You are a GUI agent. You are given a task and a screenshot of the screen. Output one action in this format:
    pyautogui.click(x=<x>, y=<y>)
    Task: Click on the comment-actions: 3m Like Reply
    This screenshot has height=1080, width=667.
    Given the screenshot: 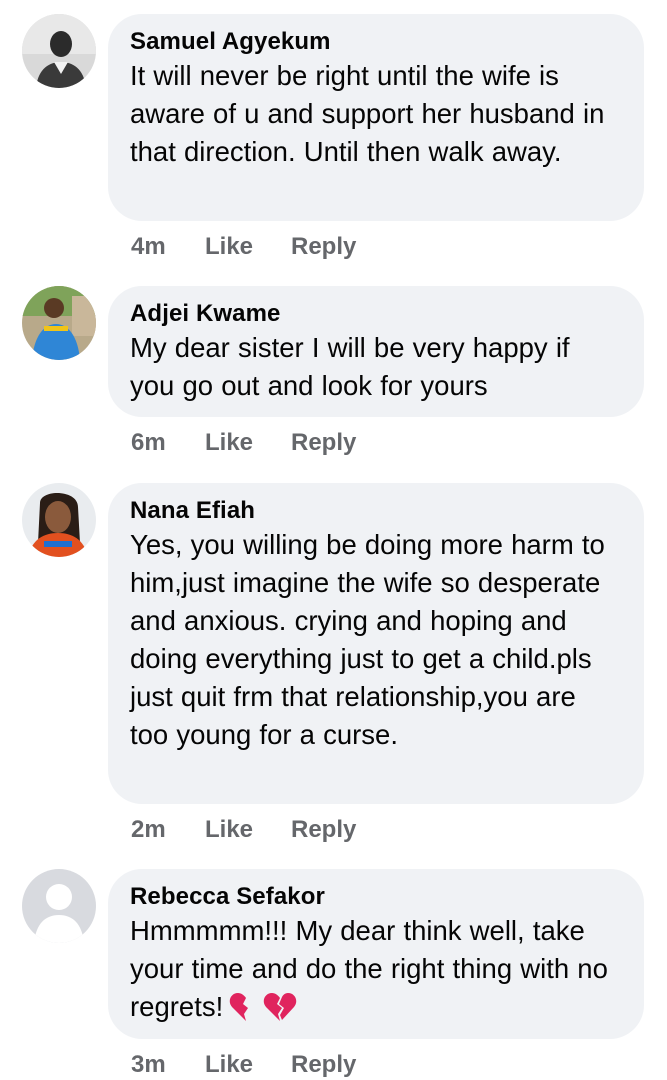 What is the action you would take?
    pyautogui.click(x=243, y=1065)
    